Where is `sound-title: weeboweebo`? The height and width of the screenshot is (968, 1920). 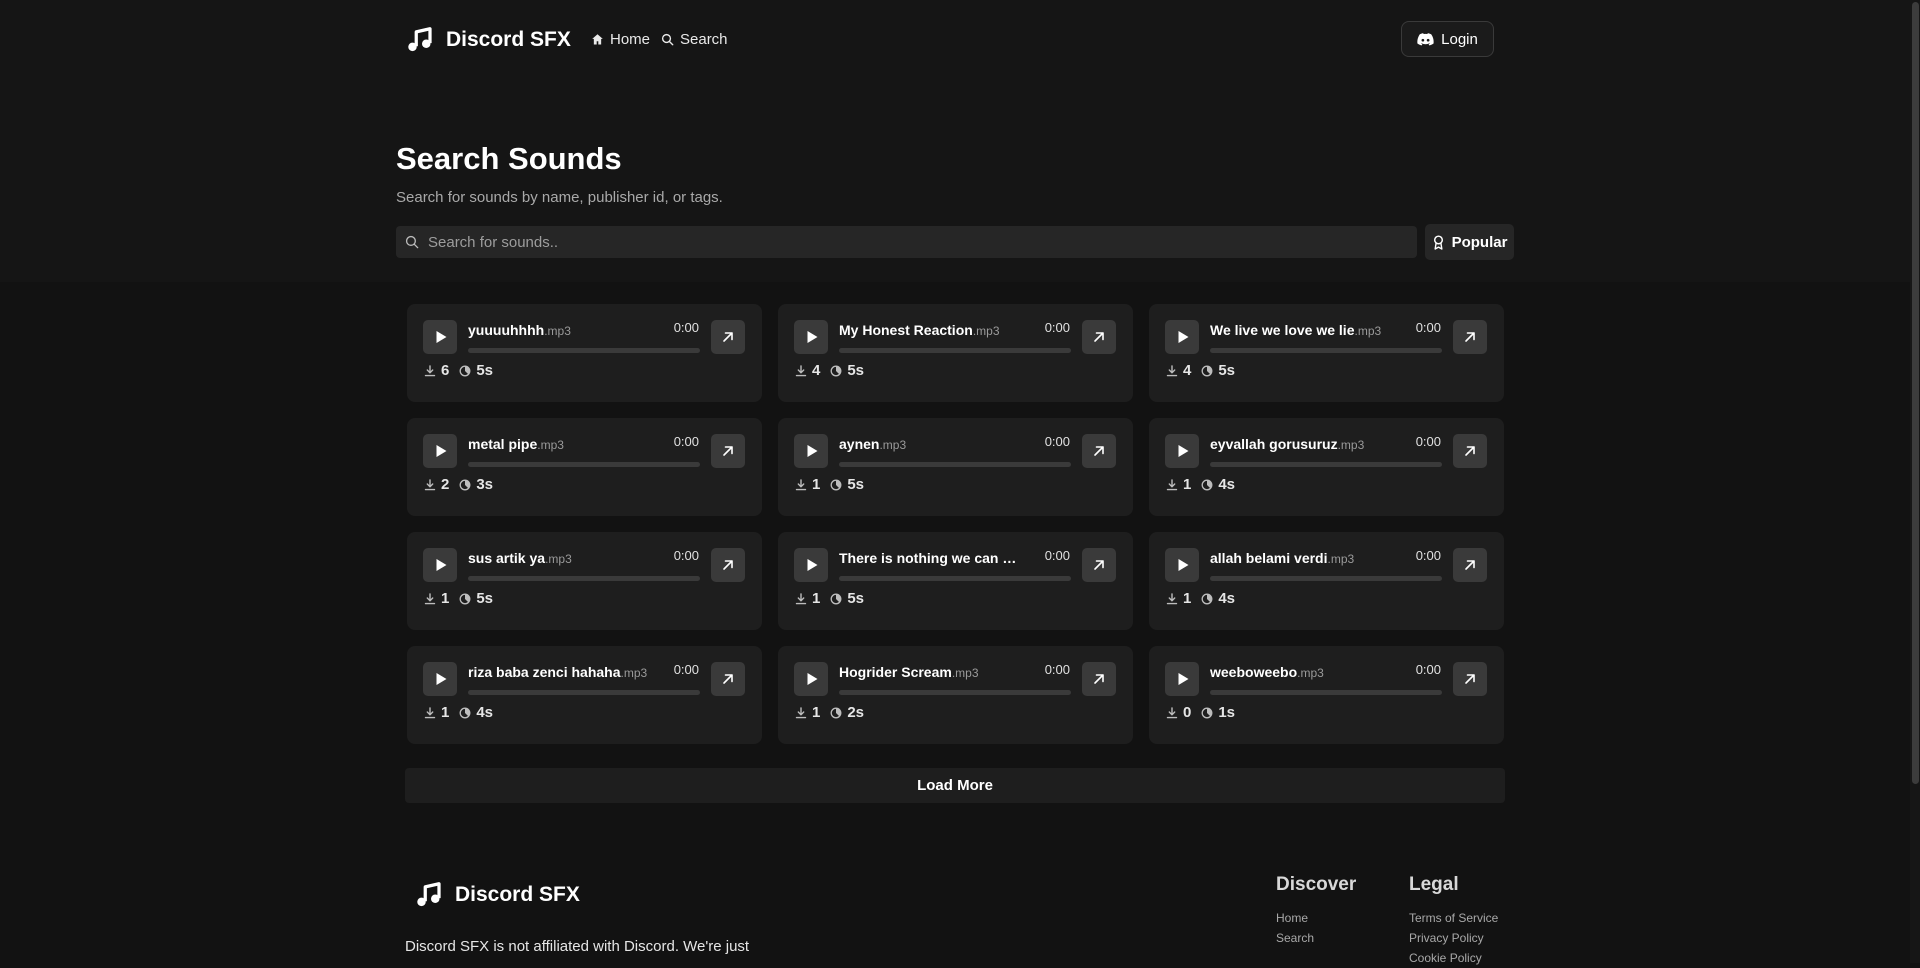
sound-title: weeboweebo is located at coordinates (1254, 672).